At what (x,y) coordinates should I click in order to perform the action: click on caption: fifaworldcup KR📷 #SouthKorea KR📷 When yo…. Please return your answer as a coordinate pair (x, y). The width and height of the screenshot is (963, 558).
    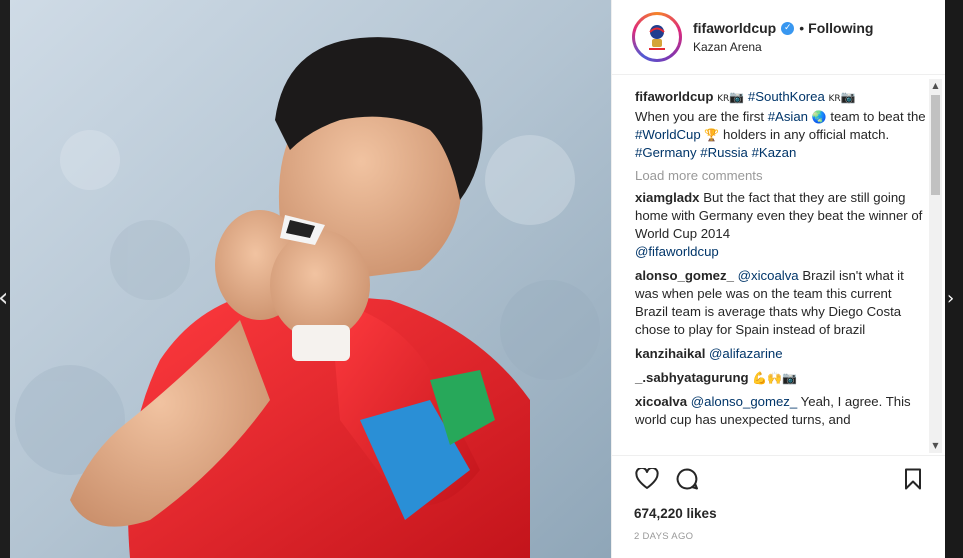
    Looking at the image, I should click on (780, 125).